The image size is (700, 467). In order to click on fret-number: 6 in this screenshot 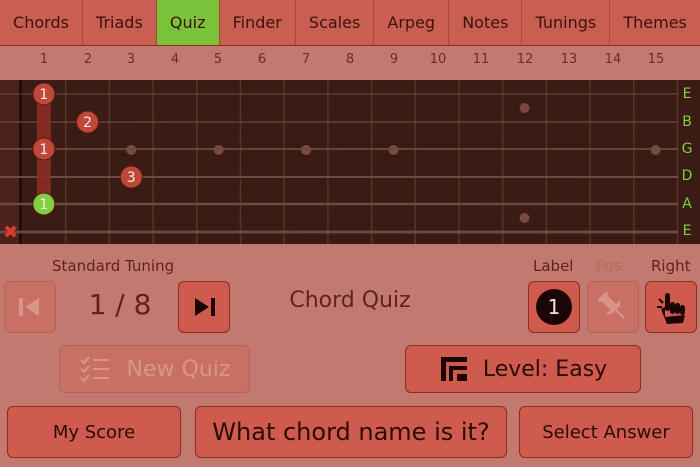, I will do `click(262, 59)`.